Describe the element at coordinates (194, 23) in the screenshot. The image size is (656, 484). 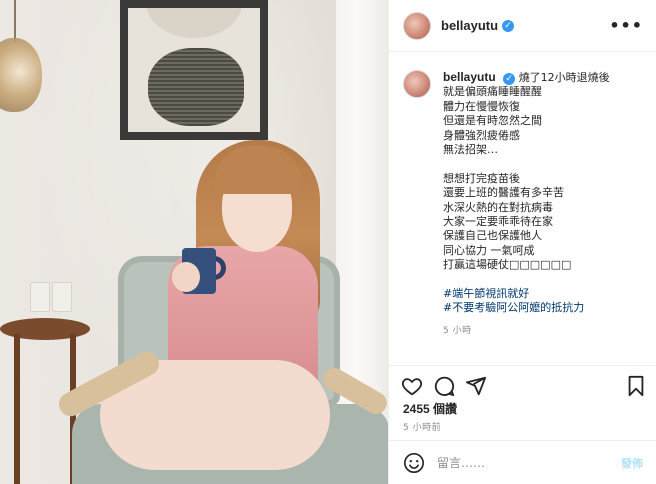
I see `art-arc` at that location.